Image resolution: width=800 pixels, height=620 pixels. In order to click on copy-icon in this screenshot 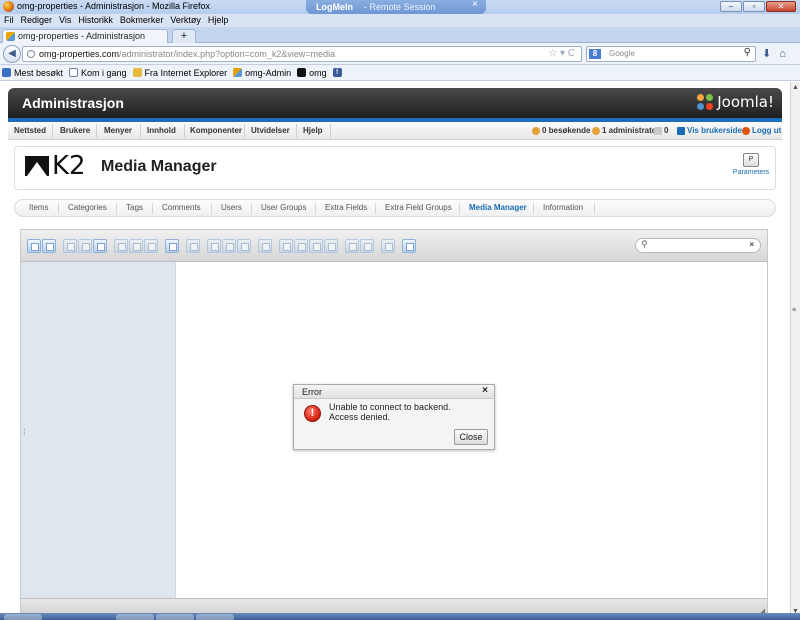, I will do `click(214, 246)`.